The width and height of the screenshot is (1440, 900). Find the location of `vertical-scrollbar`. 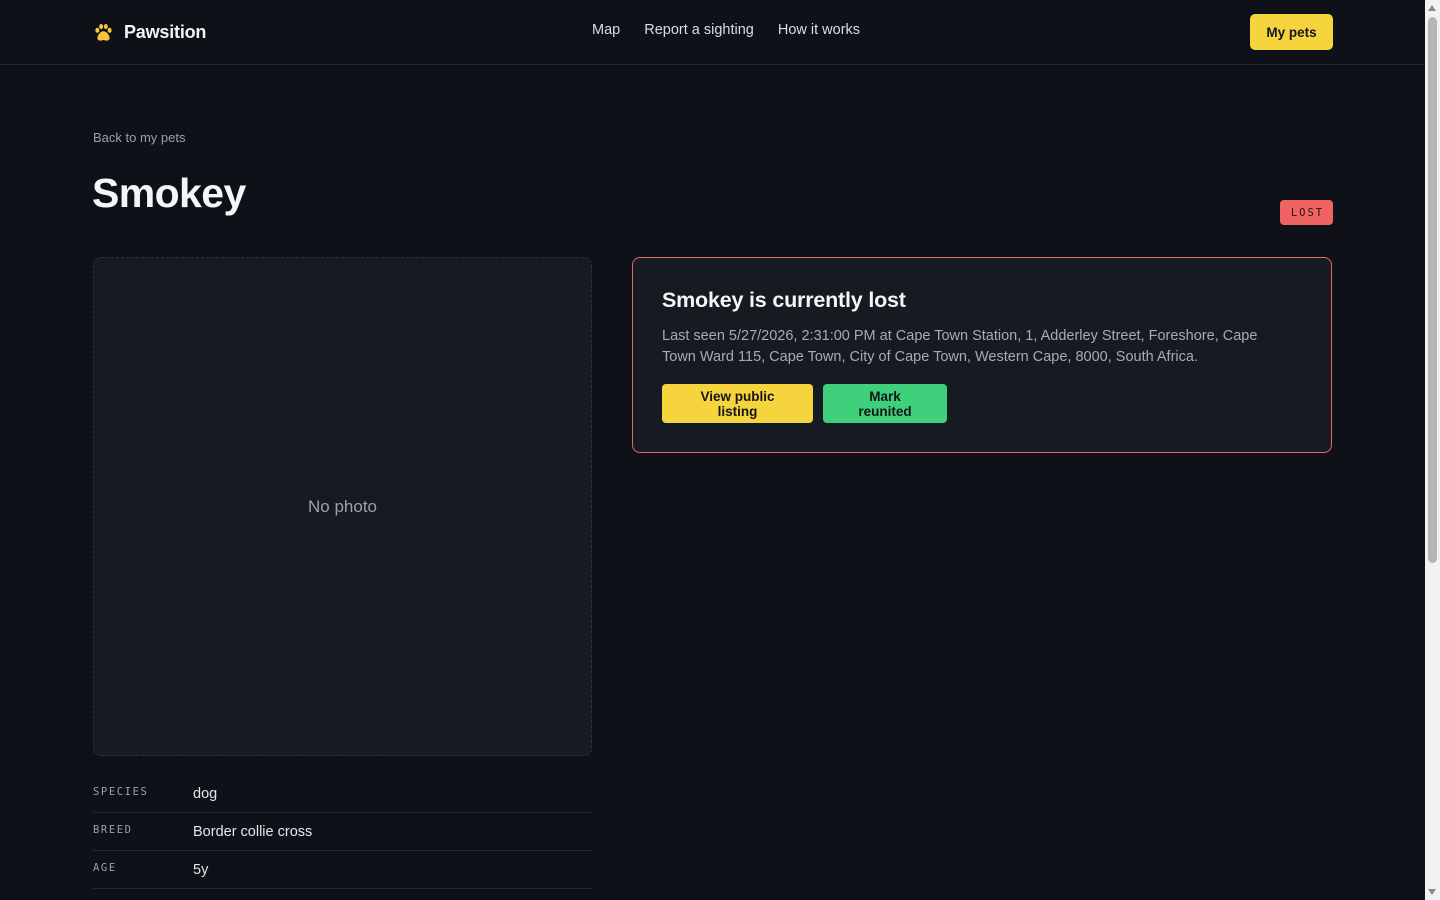

vertical-scrollbar is located at coordinates (1432, 450).